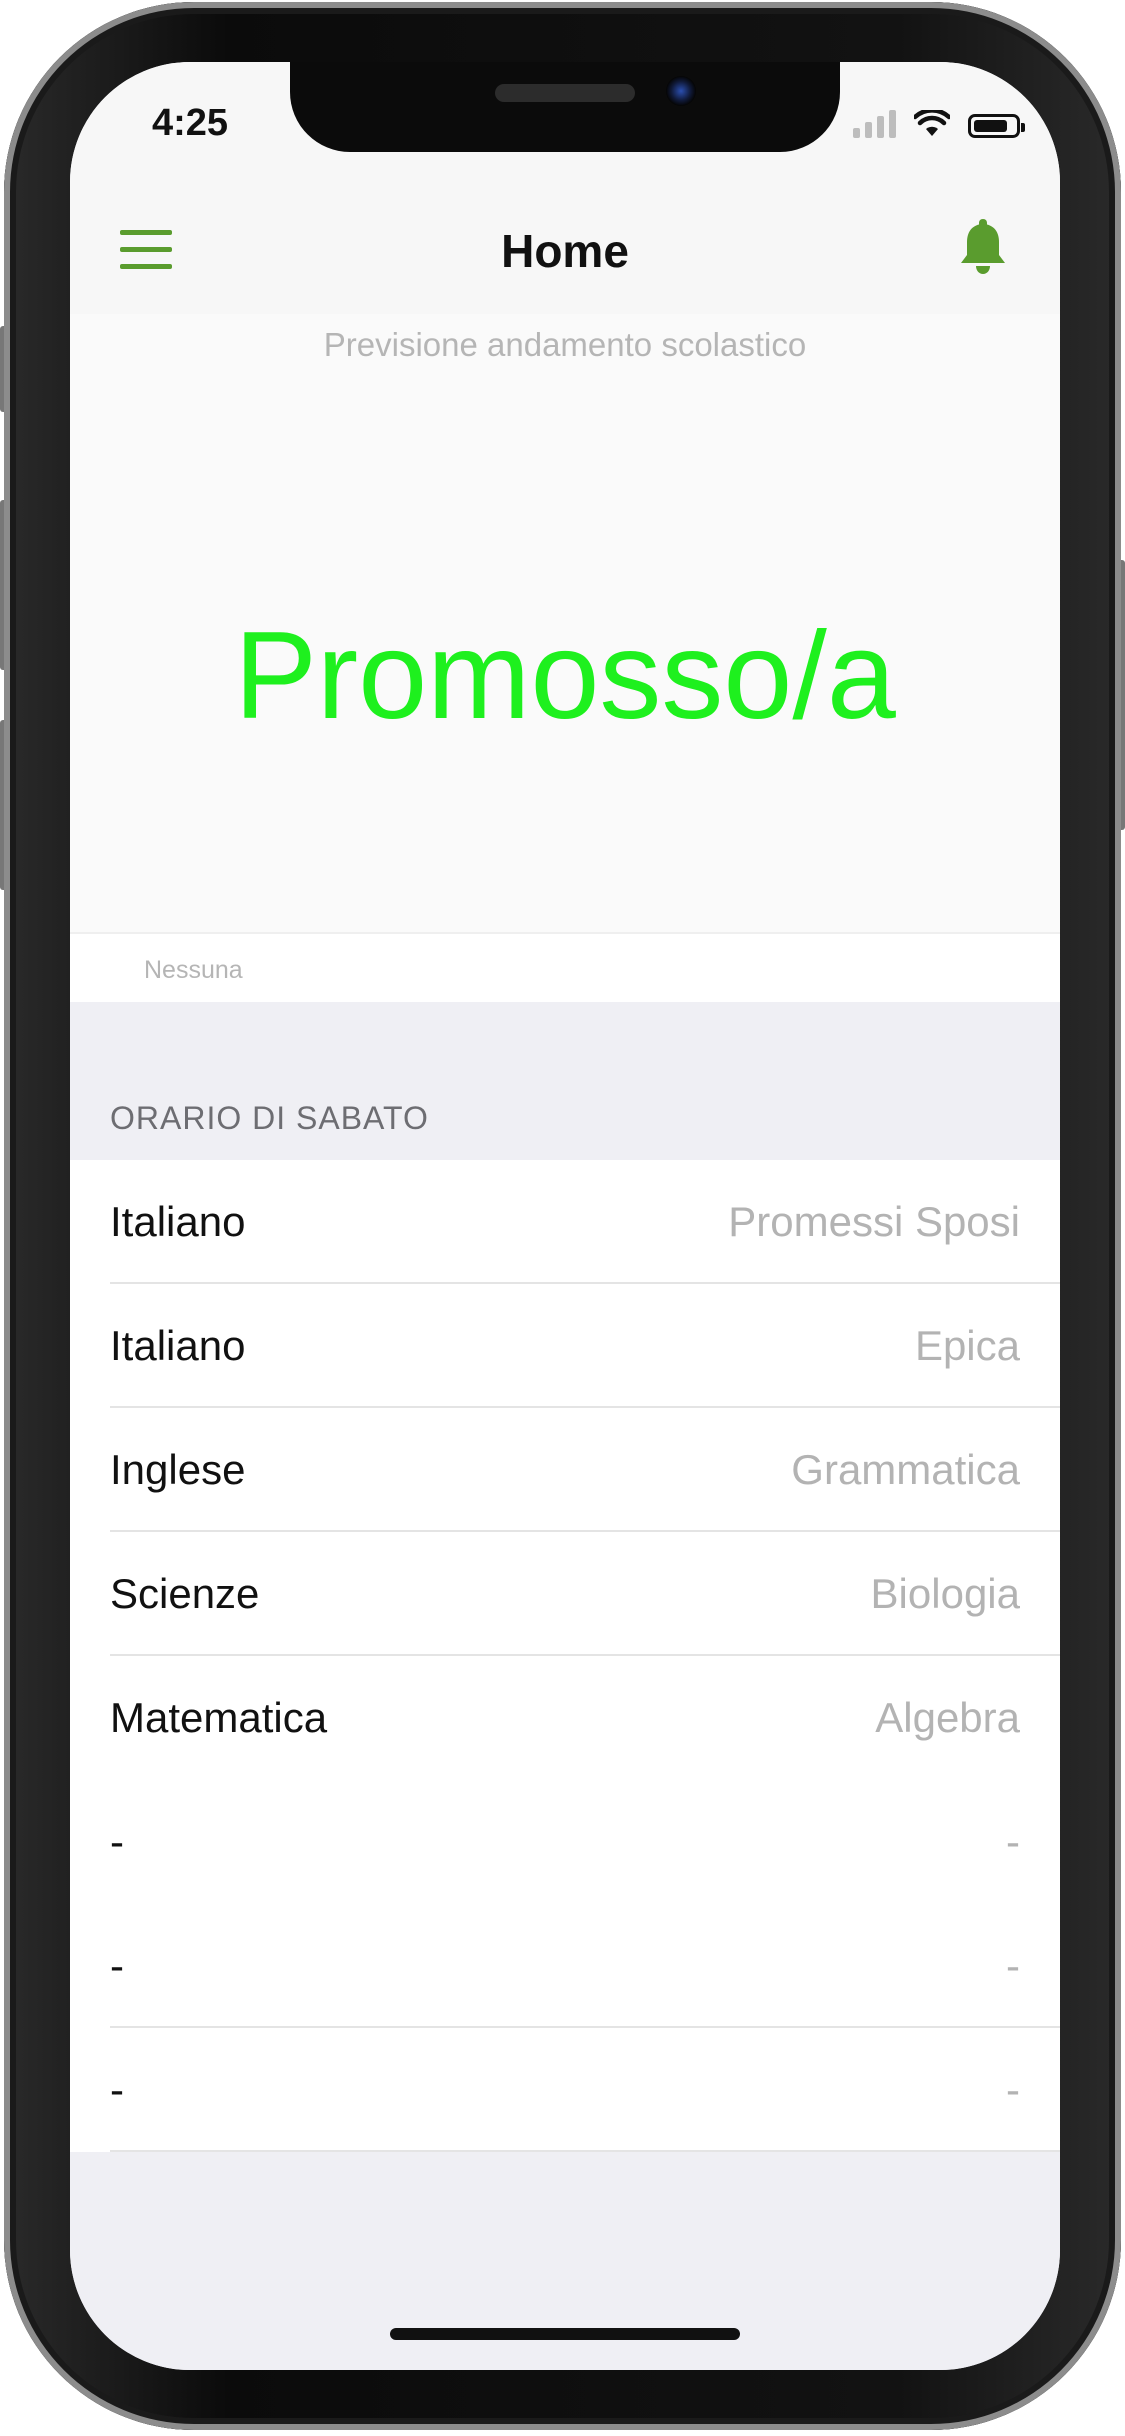  I want to click on wifi-icon, so click(932, 123).